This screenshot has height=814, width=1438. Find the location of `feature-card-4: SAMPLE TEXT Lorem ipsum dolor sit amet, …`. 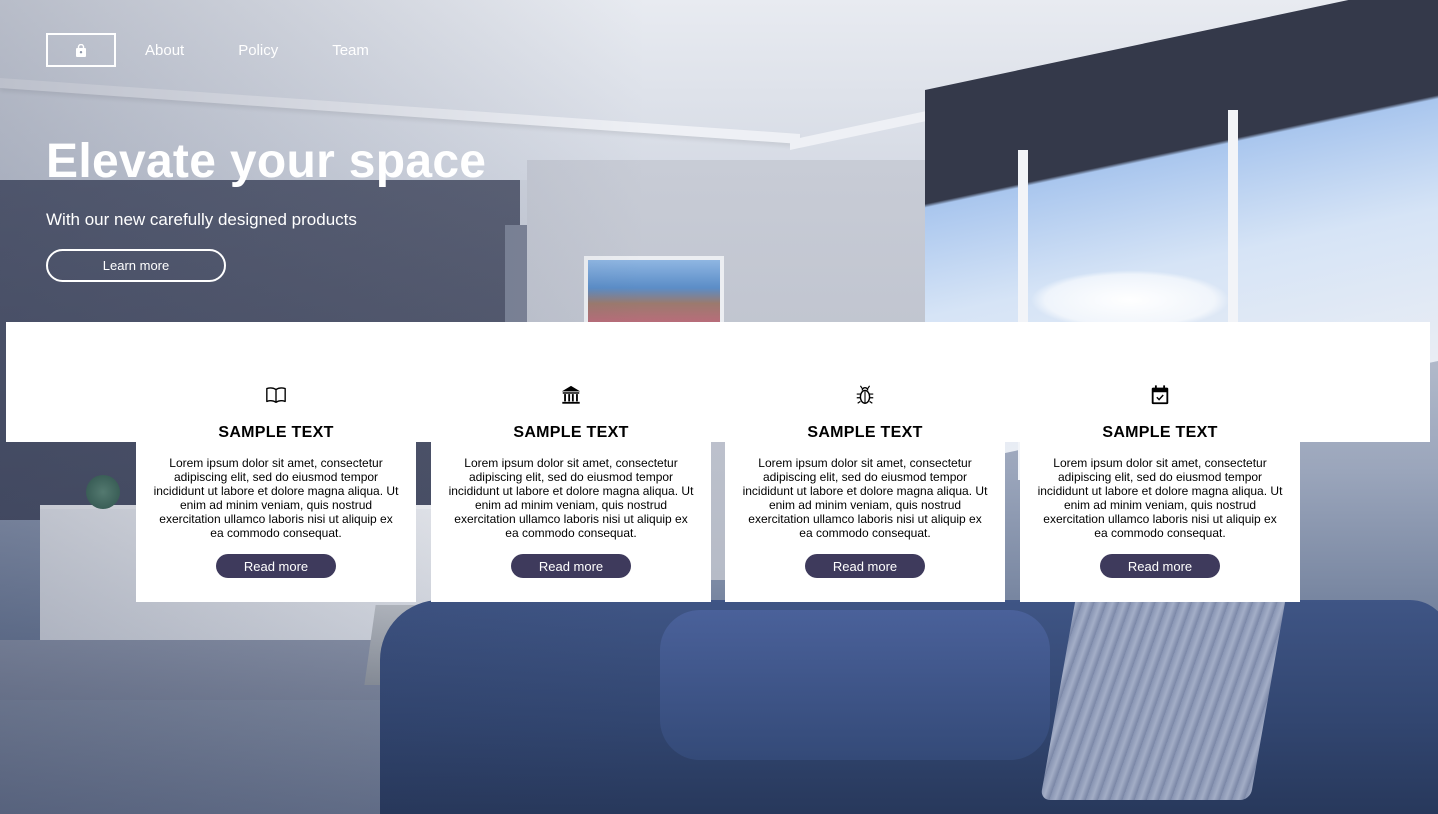

feature-card-4: SAMPLE TEXT Lorem ipsum dolor sit amet, … is located at coordinates (1160, 481).